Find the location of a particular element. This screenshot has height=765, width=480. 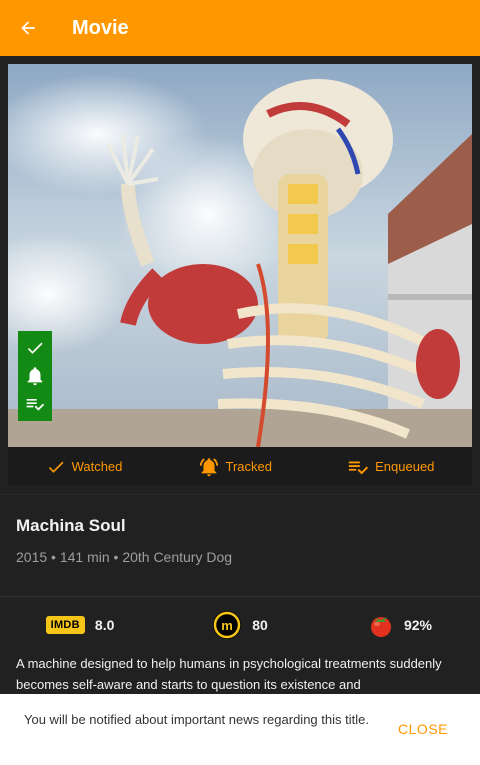

movie-meta: 2015 • 141 min • 20th Century Dog is located at coordinates (124, 557).